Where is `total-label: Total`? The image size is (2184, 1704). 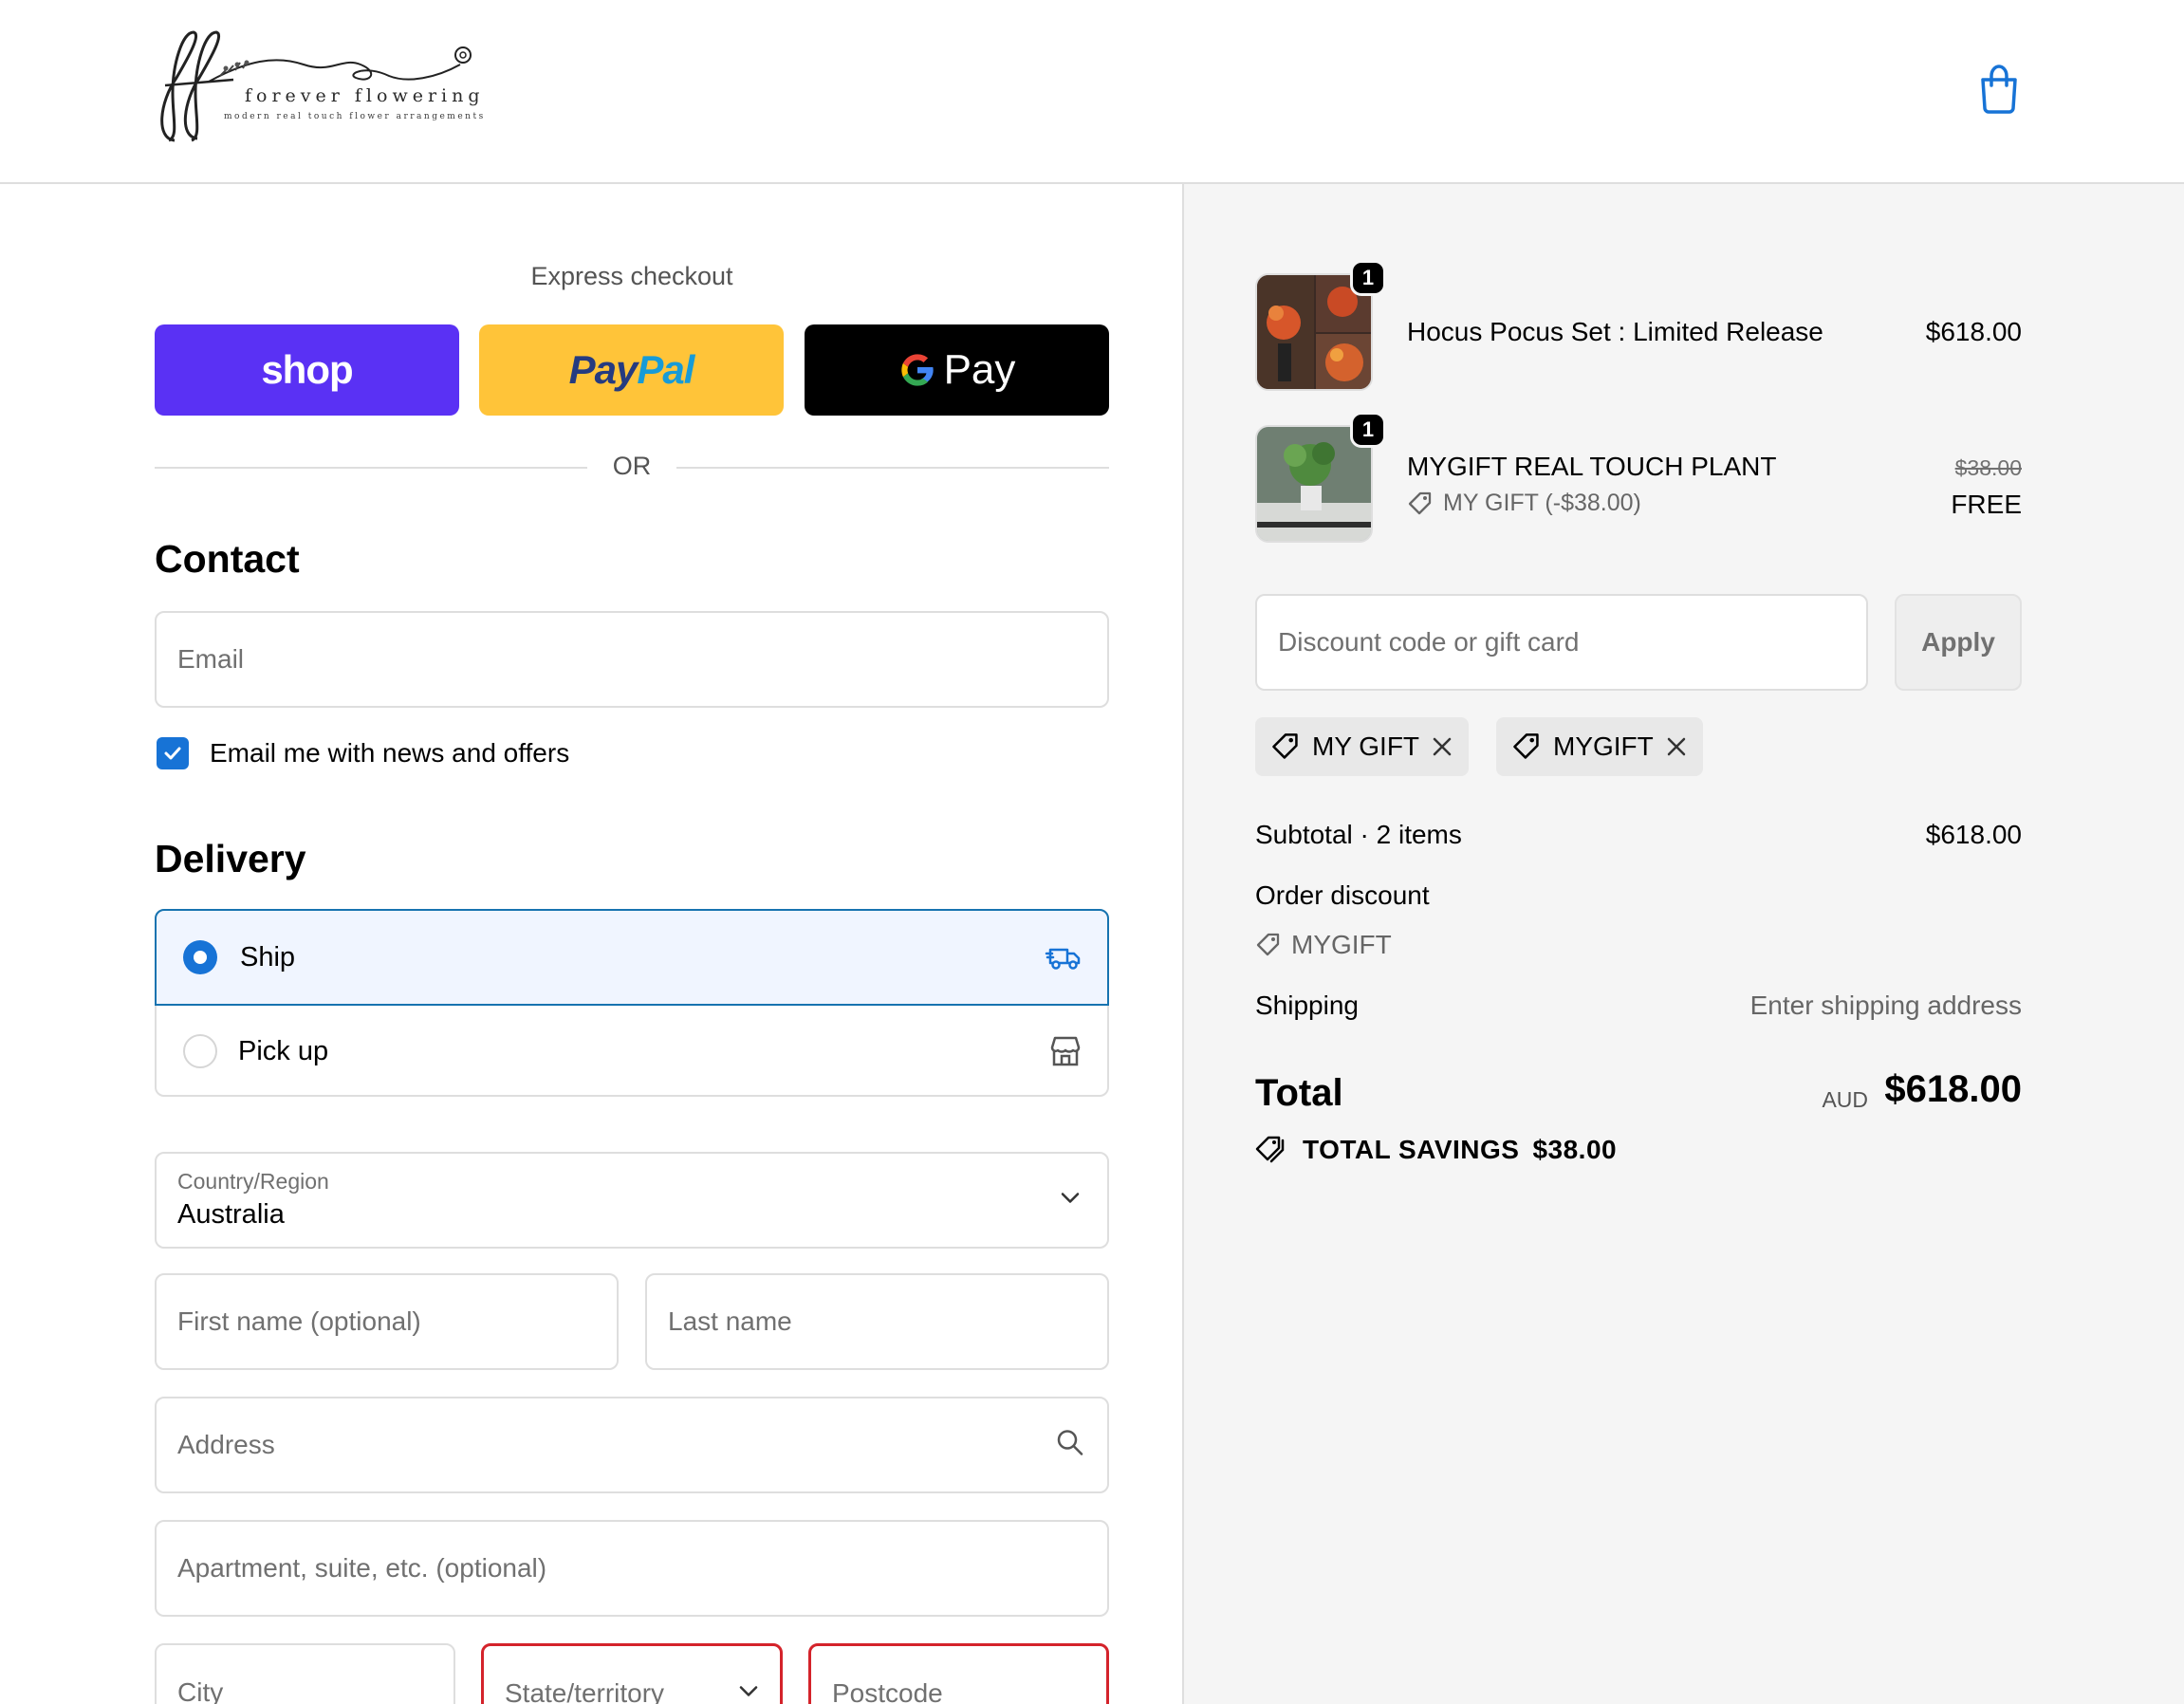
total-label: Total is located at coordinates (1299, 1093).